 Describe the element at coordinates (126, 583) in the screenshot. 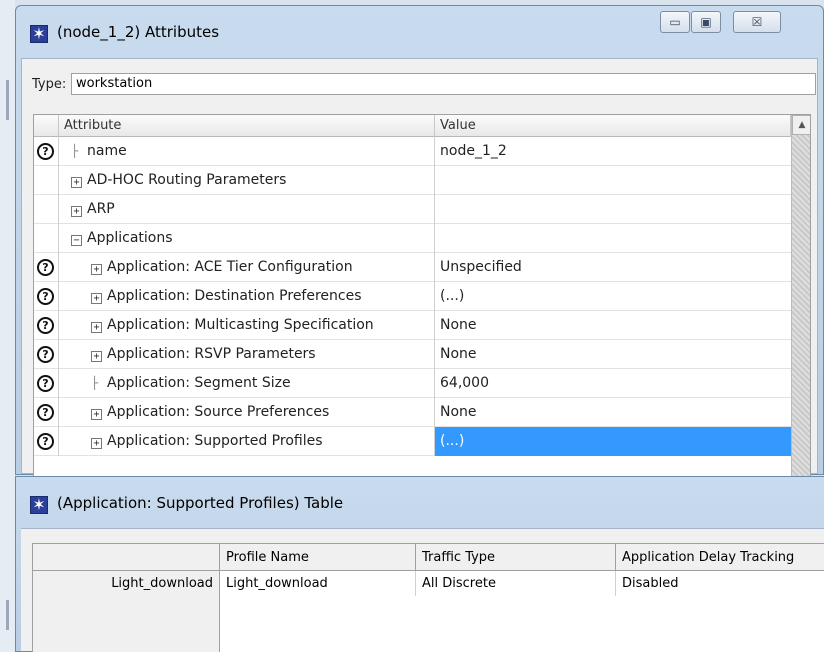

I see `row-header: Light_download` at that location.